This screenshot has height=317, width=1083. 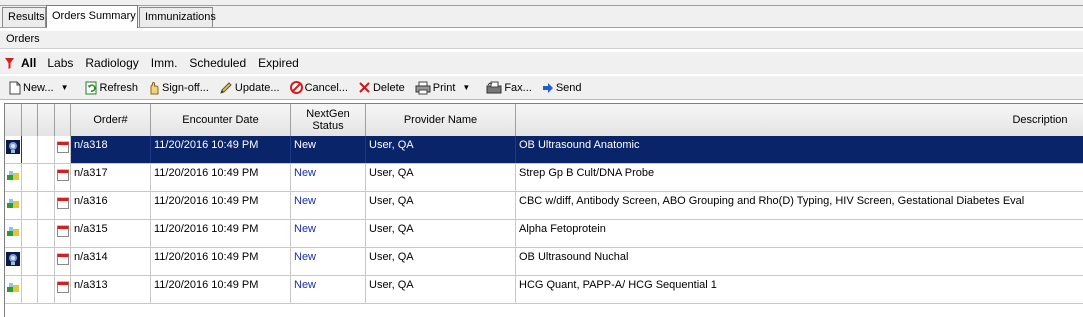 I want to click on column-header-order: Order#, so click(x=111, y=120).